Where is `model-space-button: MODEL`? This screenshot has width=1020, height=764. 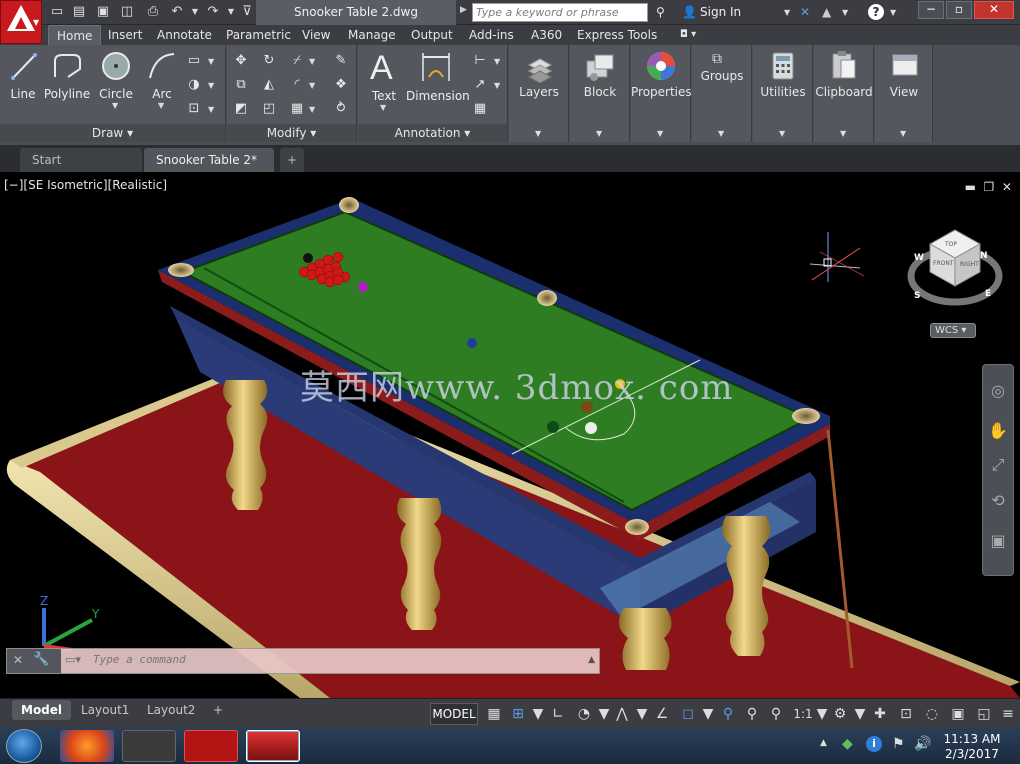
model-space-button: MODEL is located at coordinates (454, 714).